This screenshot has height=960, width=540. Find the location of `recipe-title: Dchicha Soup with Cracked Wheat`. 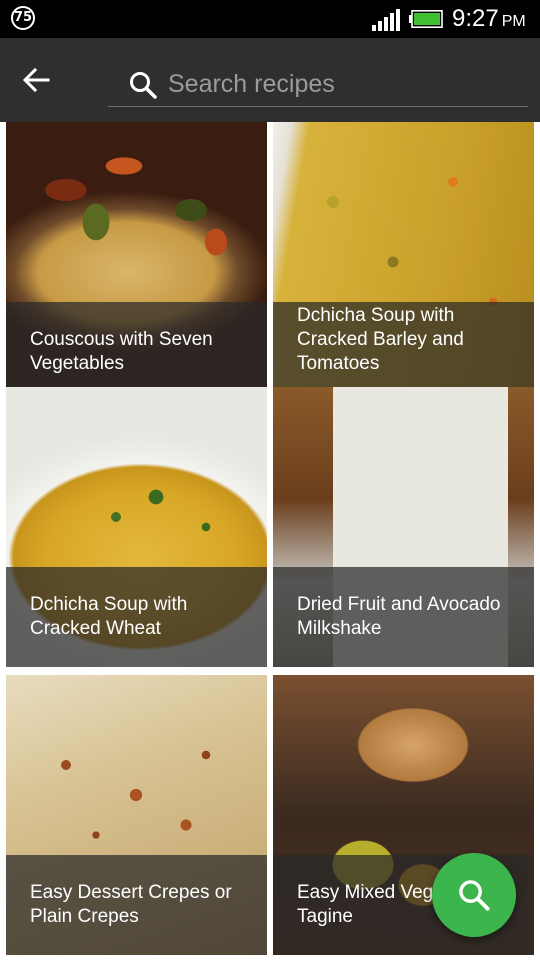

recipe-title: Dchicha Soup with Cracked Wheat is located at coordinates (109, 616).